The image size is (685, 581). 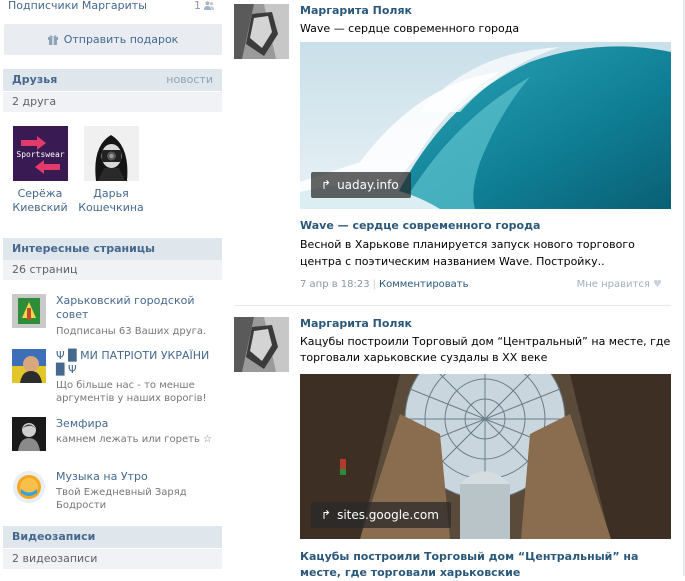 What do you see at coordinates (112, 102) in the screenshot?
I see `friends-count: 2 друга` at bounding box center [112, 102].